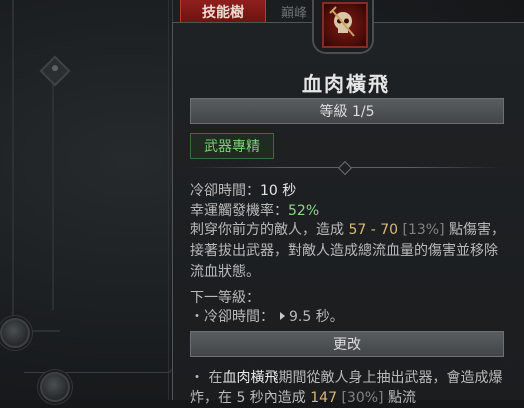  What do you see at coordinates (223, 12) in the screenshot?
I see `tab-skill-tree: 技能樹` at bounding box center [223, 12].